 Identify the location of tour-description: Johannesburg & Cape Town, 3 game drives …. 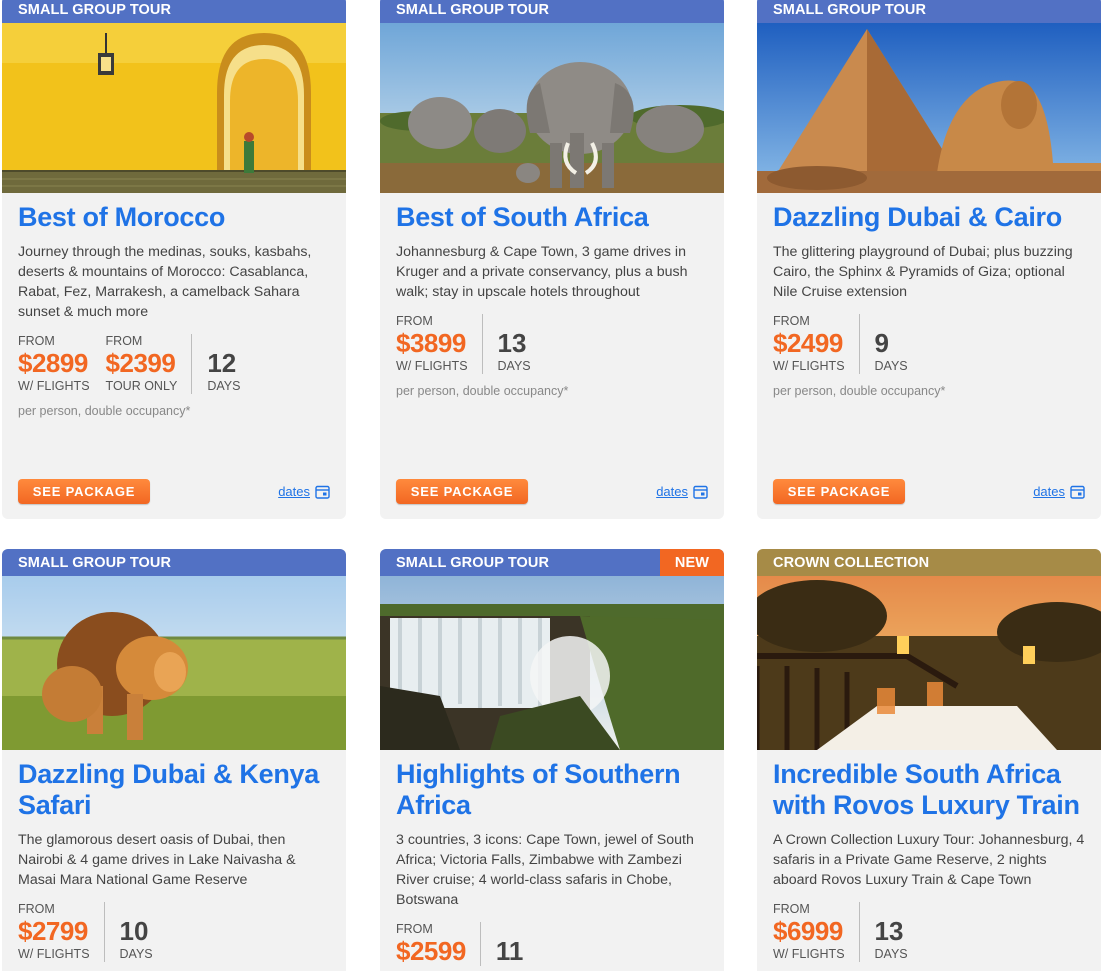
(542, 272).